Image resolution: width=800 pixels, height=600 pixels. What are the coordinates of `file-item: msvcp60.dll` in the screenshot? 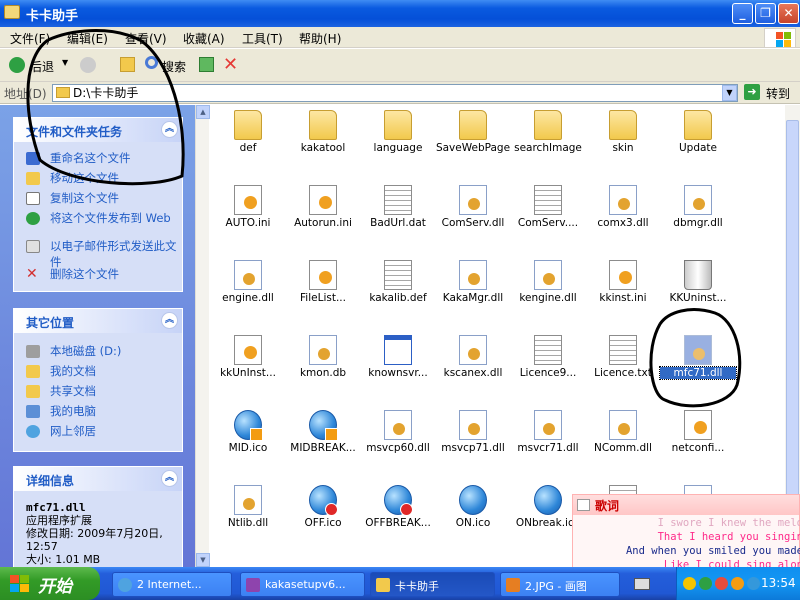 It's located at (398, 444).